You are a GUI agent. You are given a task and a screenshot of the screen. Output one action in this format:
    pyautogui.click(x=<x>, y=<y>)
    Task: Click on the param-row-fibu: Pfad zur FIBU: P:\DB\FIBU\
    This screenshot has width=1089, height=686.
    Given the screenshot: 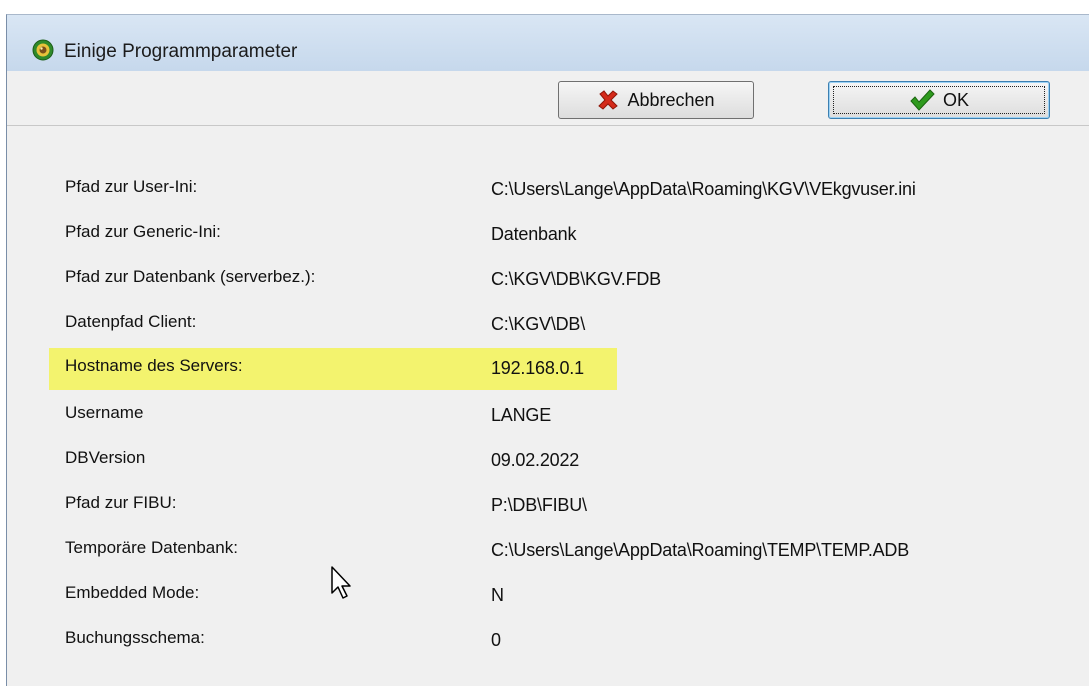 What is the action you would take?
    pyautogui.click(x=558, y=503)
    